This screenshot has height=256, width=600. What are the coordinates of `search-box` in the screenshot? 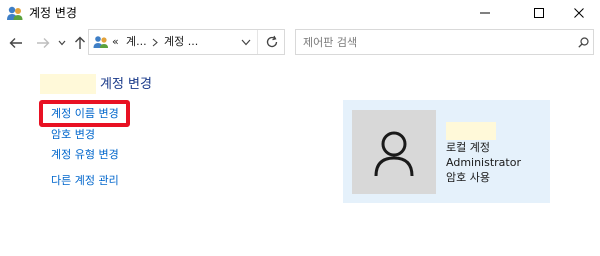 It's located at (444, 42).